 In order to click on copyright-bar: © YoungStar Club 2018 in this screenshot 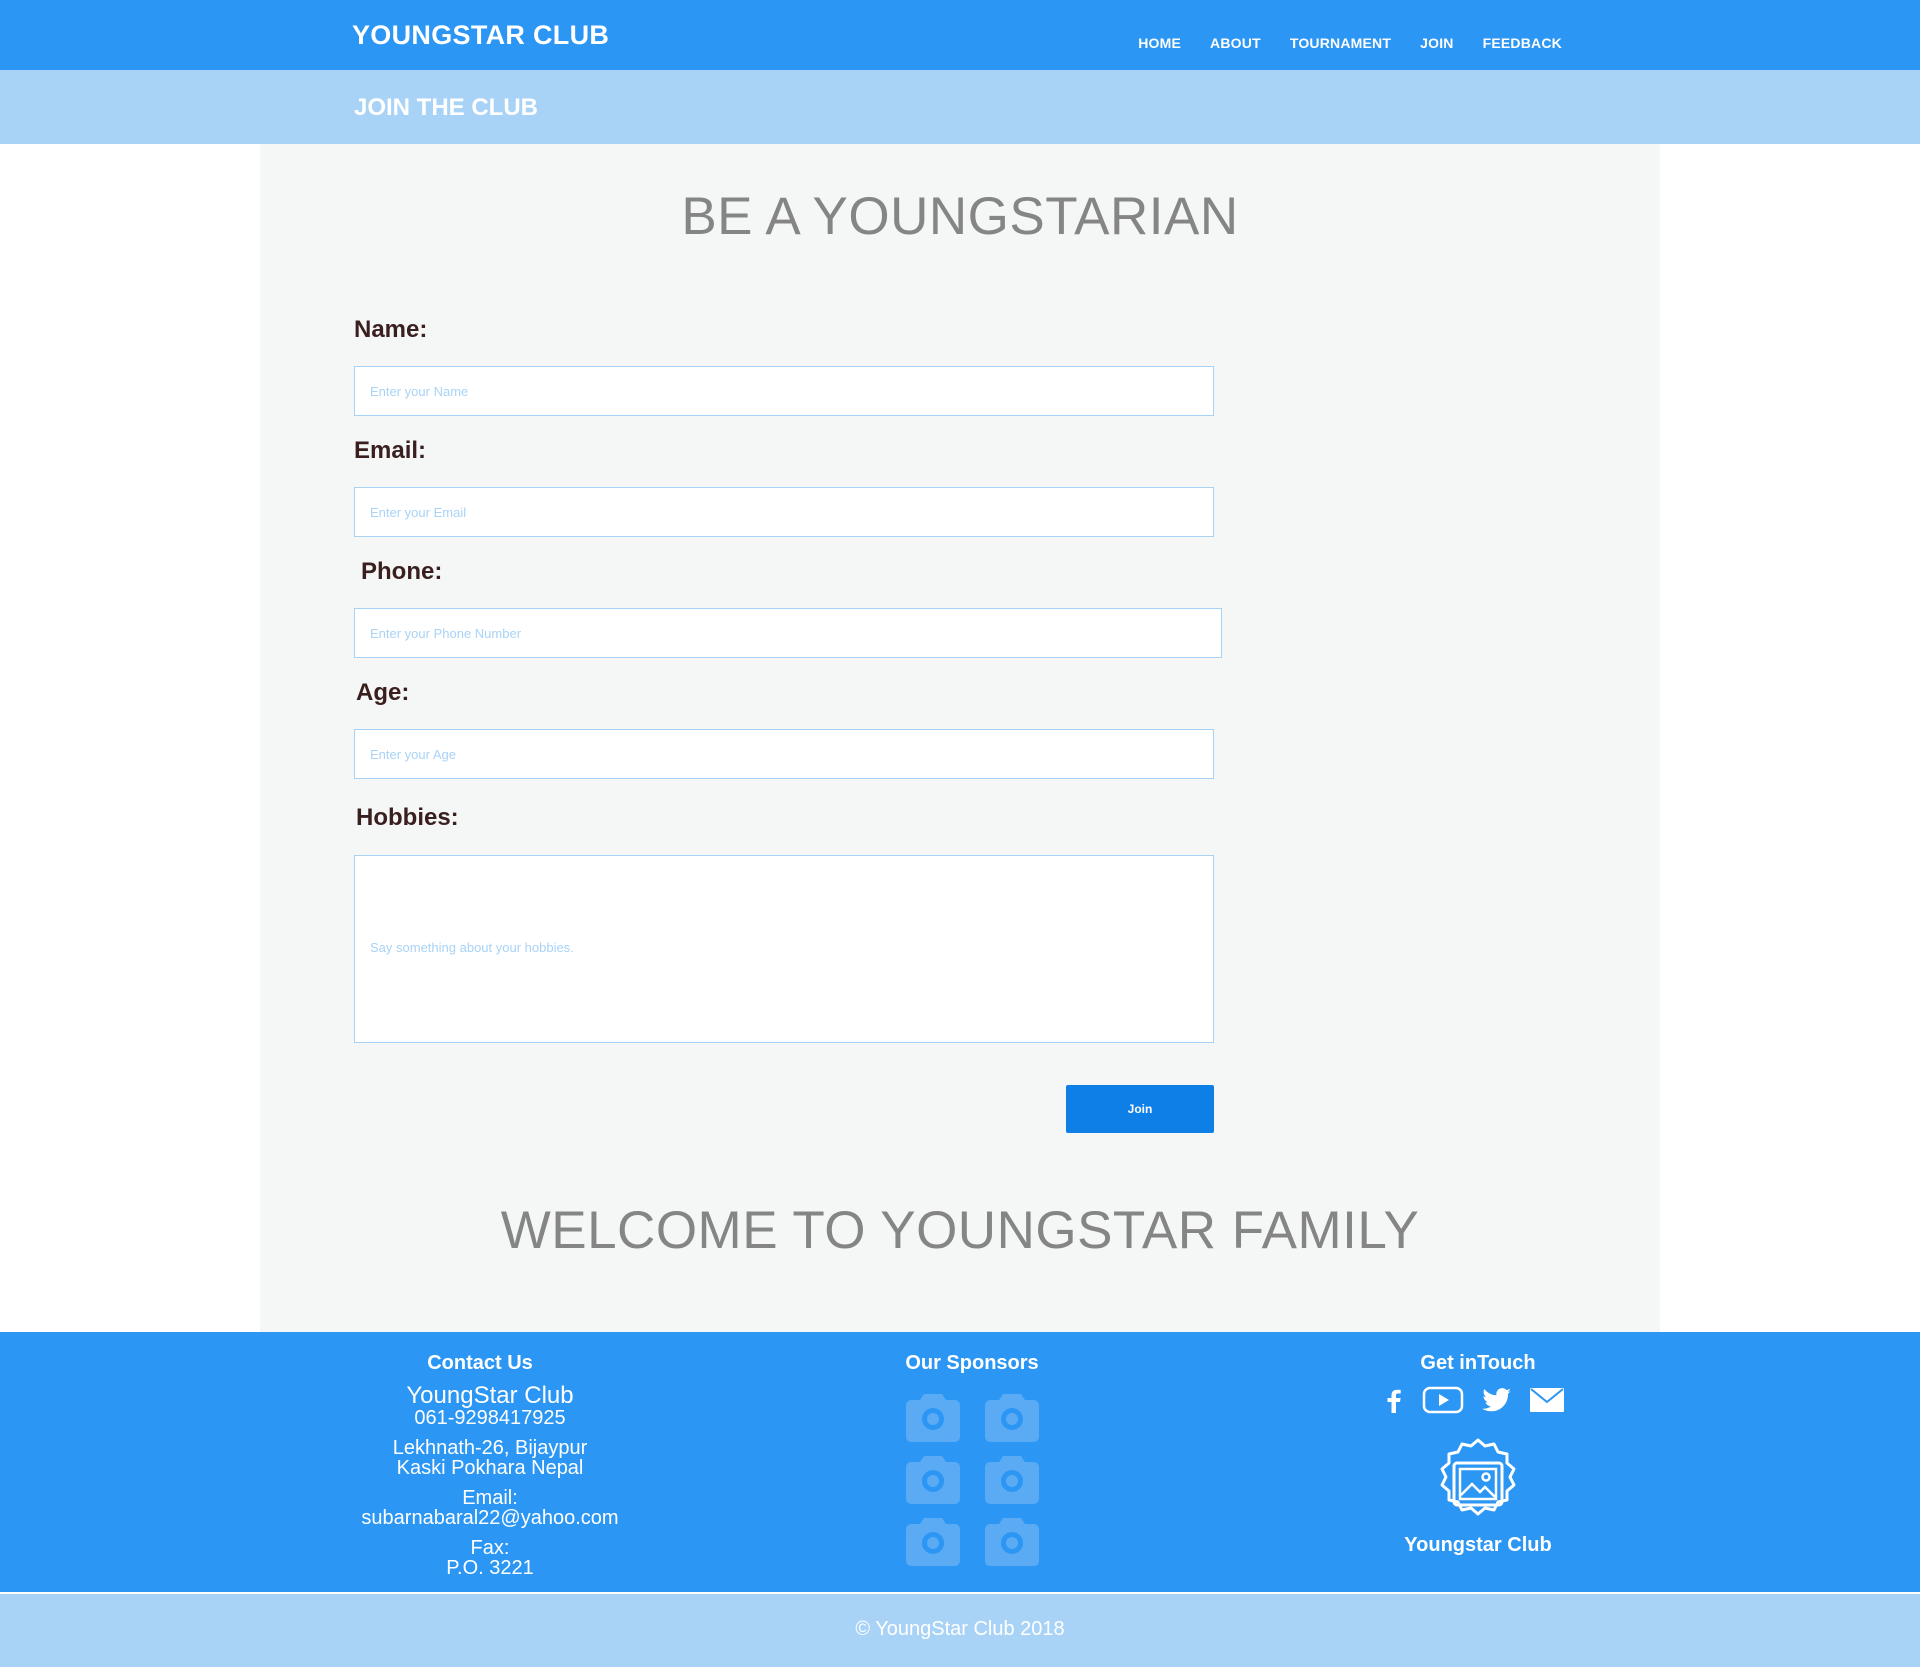, I will do `click(960, 1629)`.